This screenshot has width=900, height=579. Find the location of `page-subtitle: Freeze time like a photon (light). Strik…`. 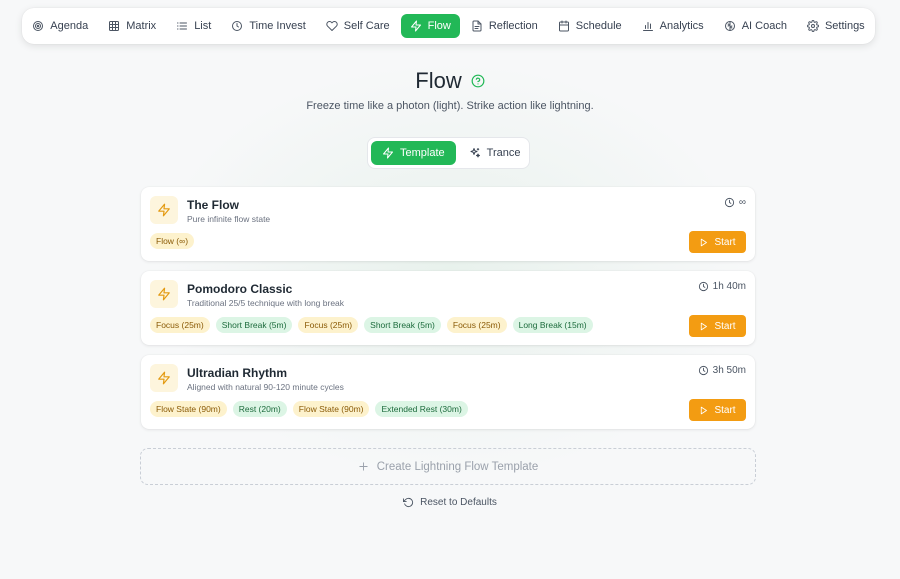

page-subtitle: Freeze time like a photon (light). Strik… is located at coordinates (450, 106).